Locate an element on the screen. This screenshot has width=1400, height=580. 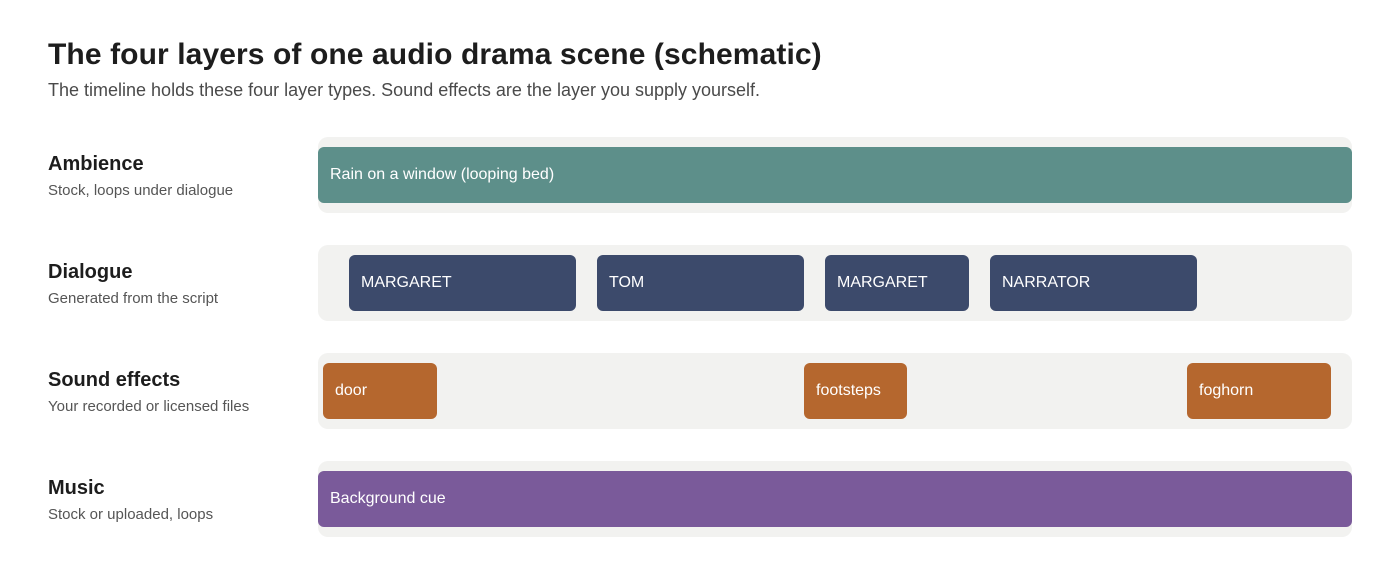
layer-name: Dialogue is located at coordinates (90, 272).